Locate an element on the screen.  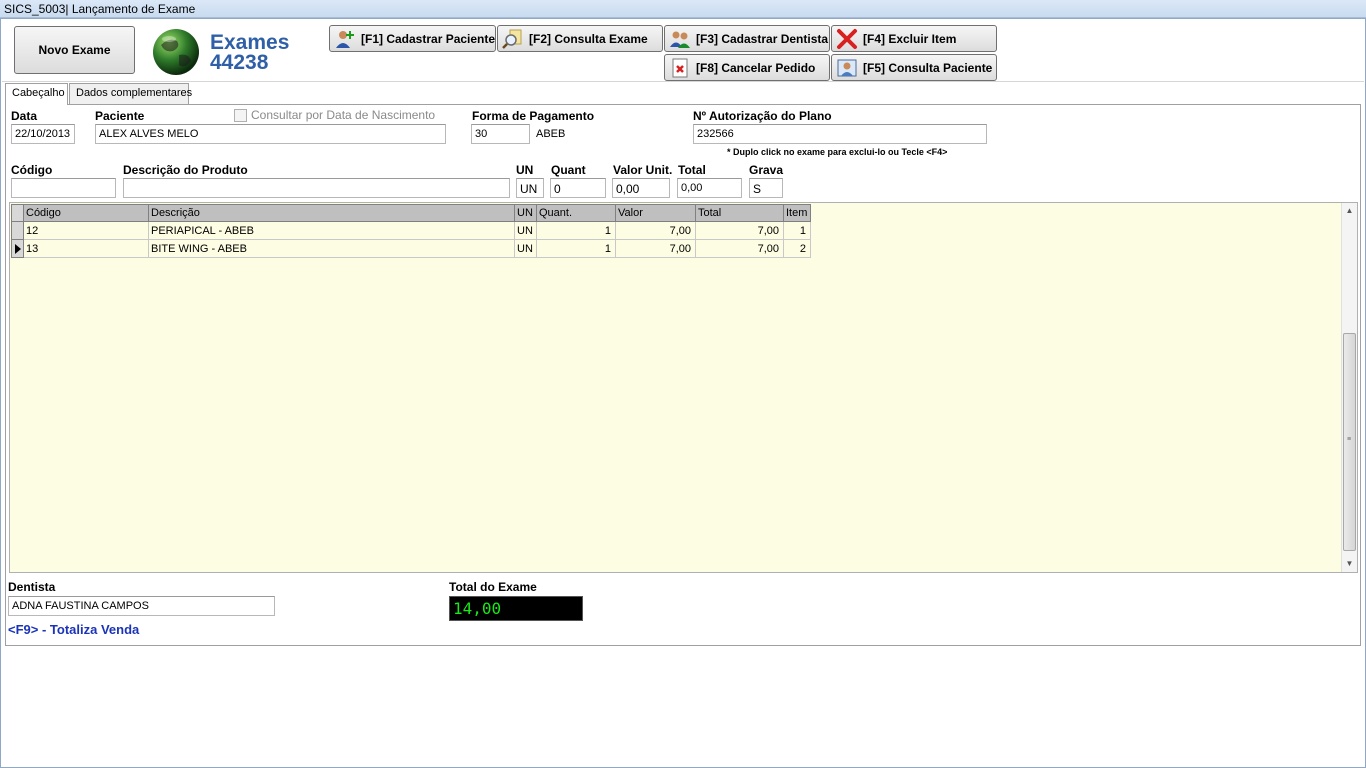
codigo-label: Código is located at coordinates (32, 170).